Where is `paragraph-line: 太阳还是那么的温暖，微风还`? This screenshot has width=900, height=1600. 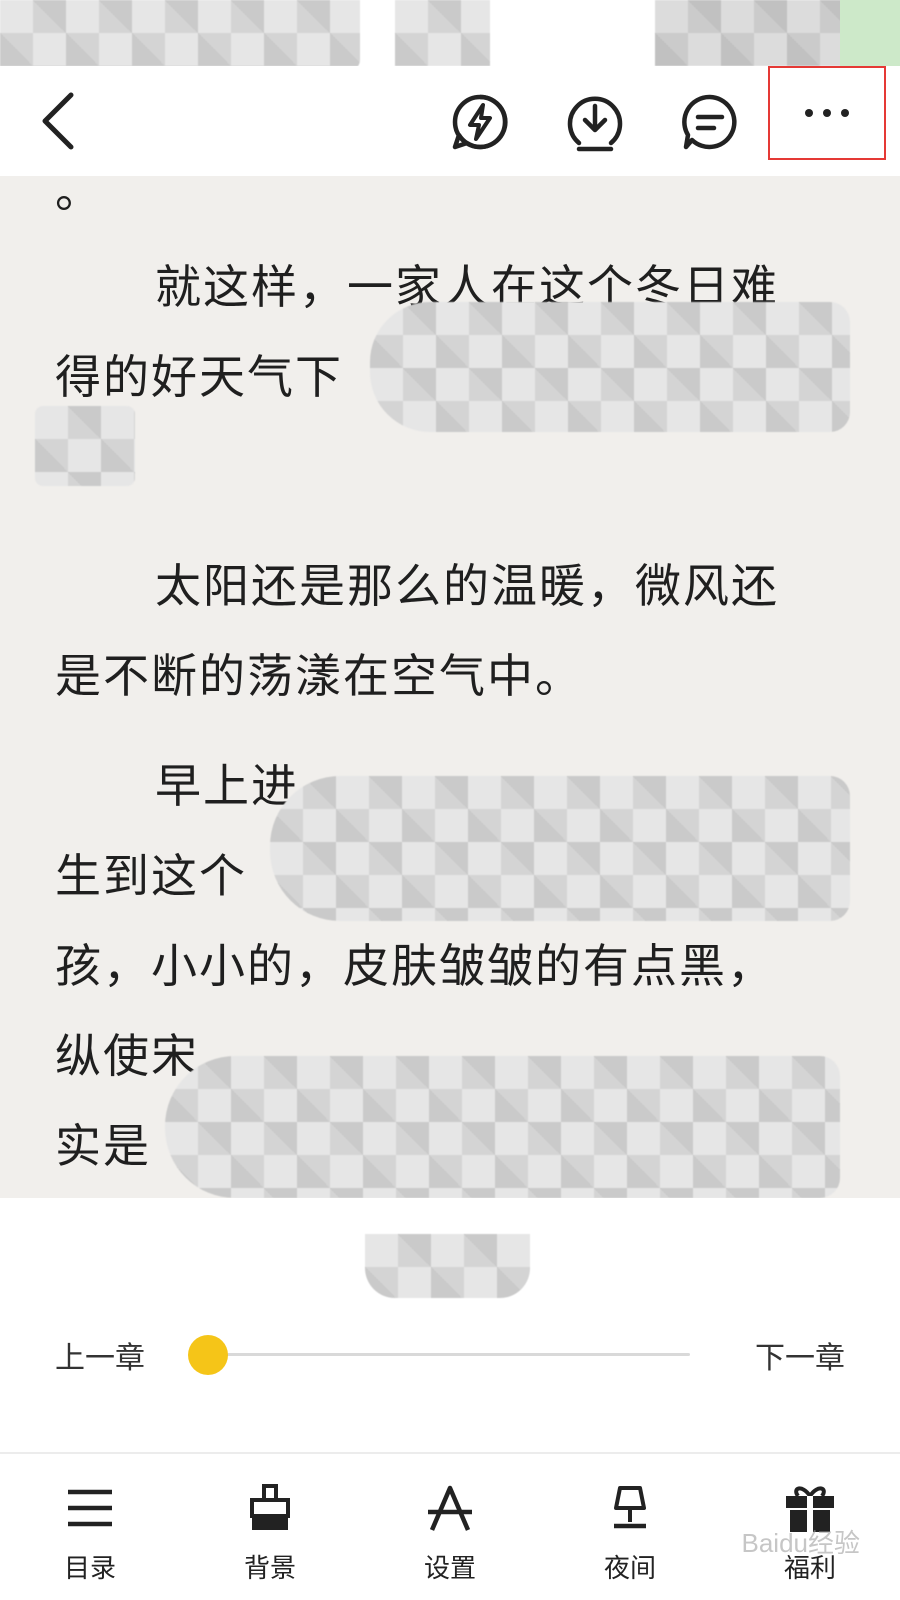 paragraph-line: 太阳还是那么的温暖，微风还 is located at coordinates (467, 586).